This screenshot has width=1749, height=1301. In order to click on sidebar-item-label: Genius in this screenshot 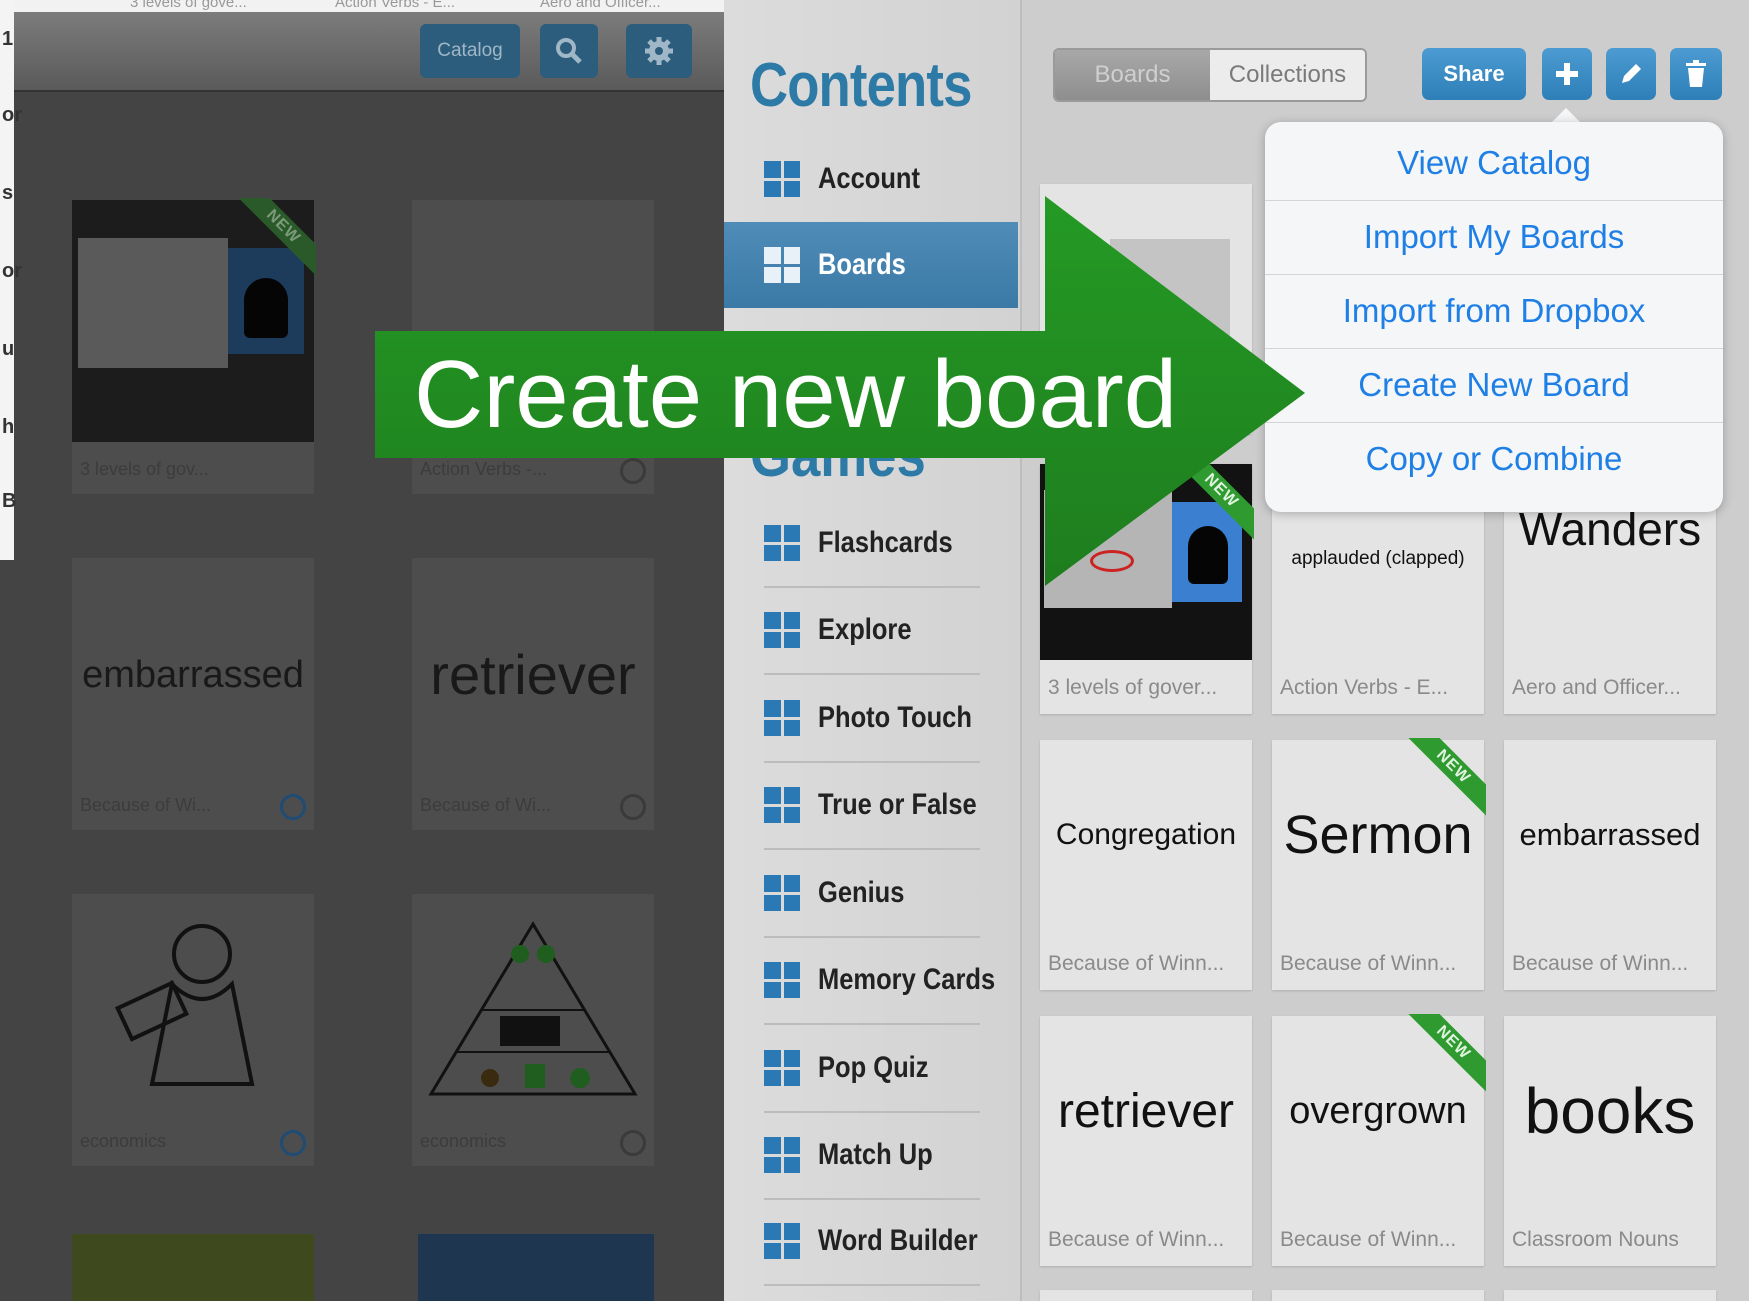, I will do `click(861, 892)`.